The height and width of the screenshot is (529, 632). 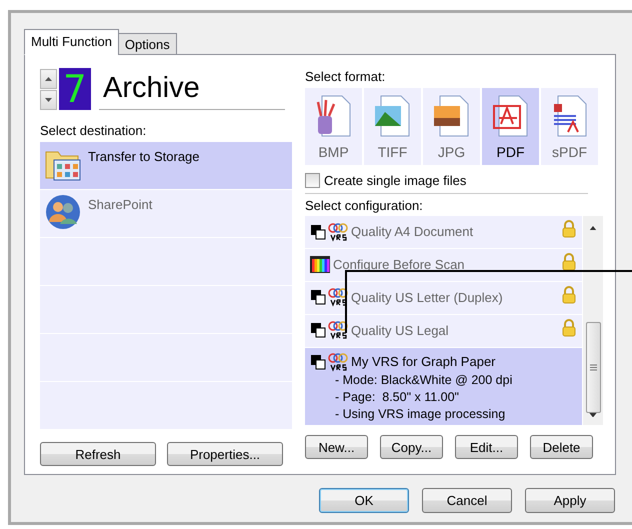 I want to click on up-arrow-icon, so click(x=48, y=78).